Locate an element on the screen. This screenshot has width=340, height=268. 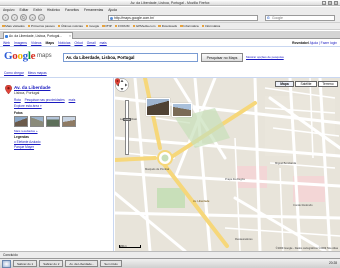
gbar-link-gmail: Gmail is located at coordinates (91, 43).